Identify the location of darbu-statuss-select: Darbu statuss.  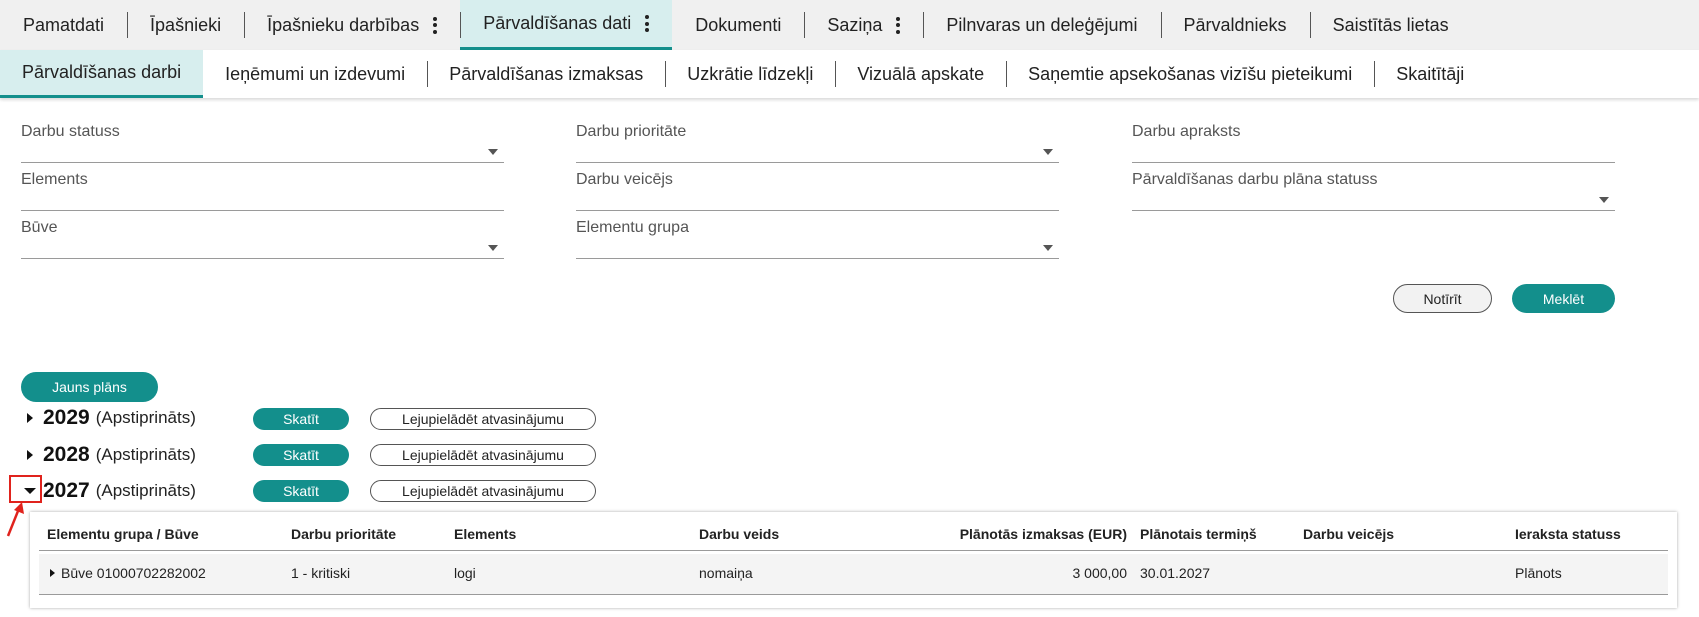
(262, 143).